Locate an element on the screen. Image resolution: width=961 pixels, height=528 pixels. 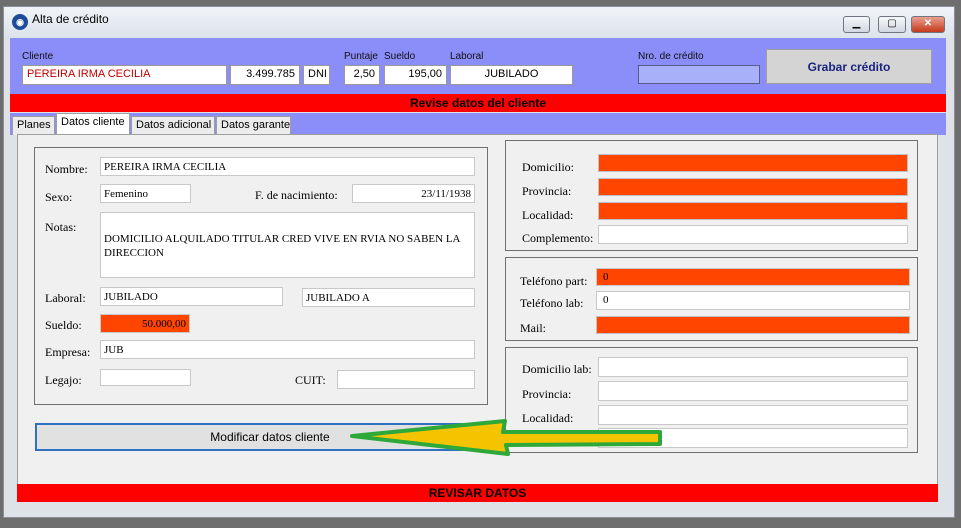
provincia-label: Provincia: is located at coordinates (547, 191).